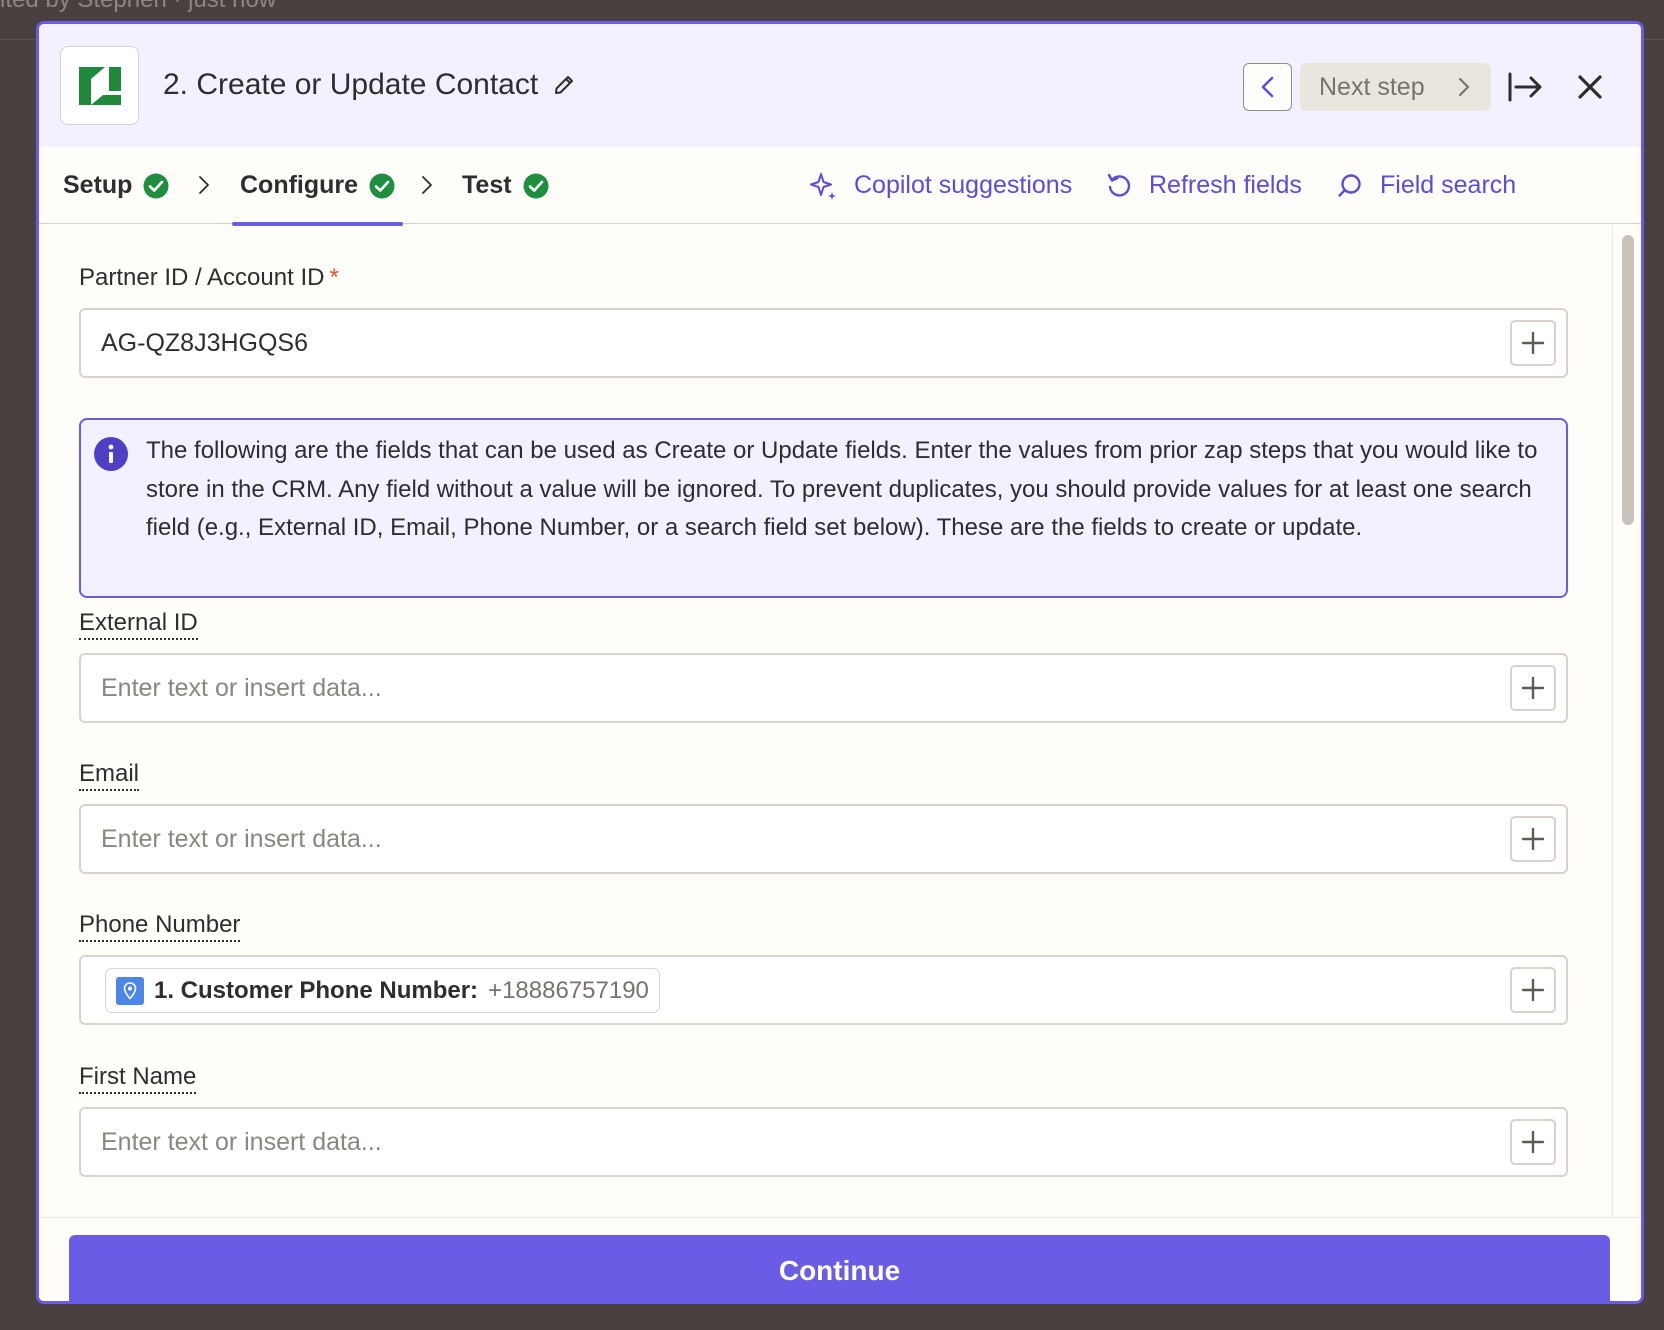 The width and height of the screenshot is (1664, 1330). I want to click on tab-setup-label: Setup, so click(98, 185).